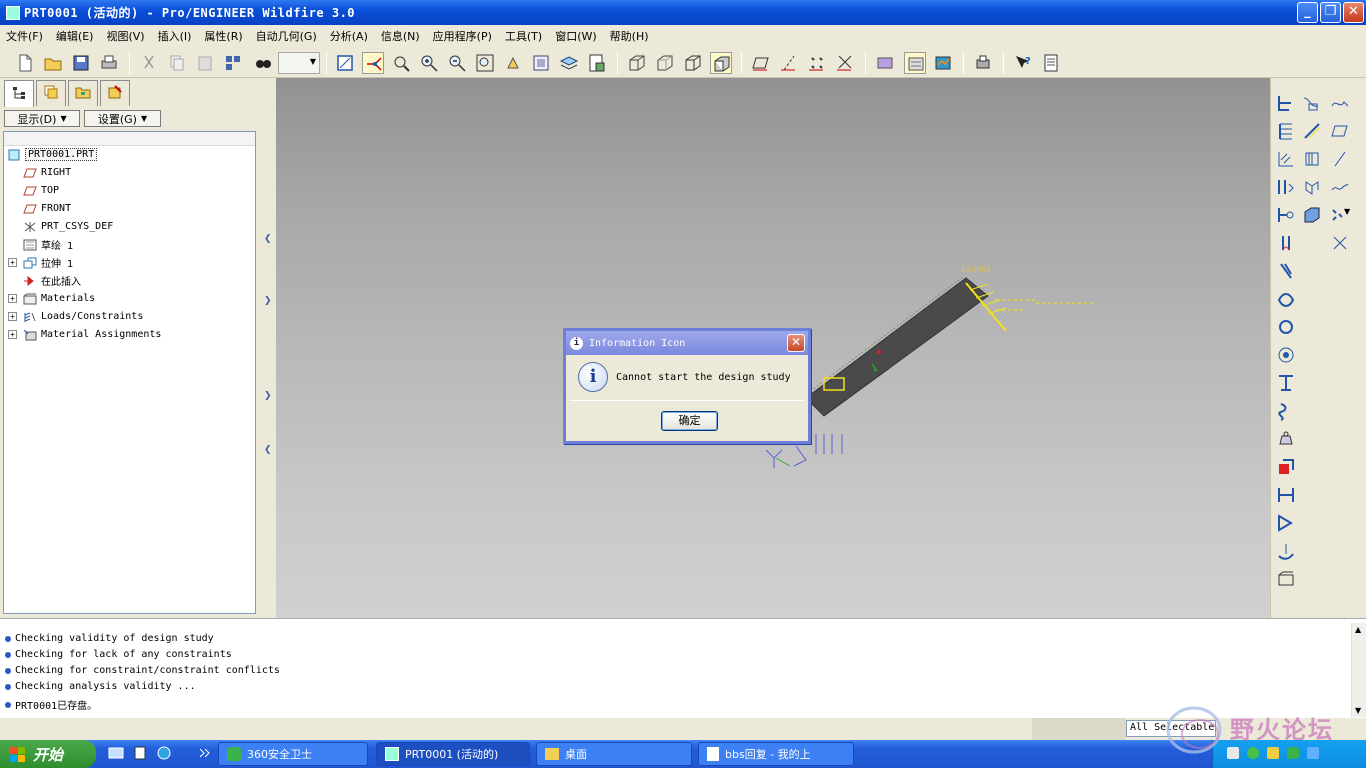 The height and width of the screenshot is (768, 1366). What do you see at coordinates (845, 63) in the screenshot?
I see `csys-display-icon` at bounding box center [845, 63].